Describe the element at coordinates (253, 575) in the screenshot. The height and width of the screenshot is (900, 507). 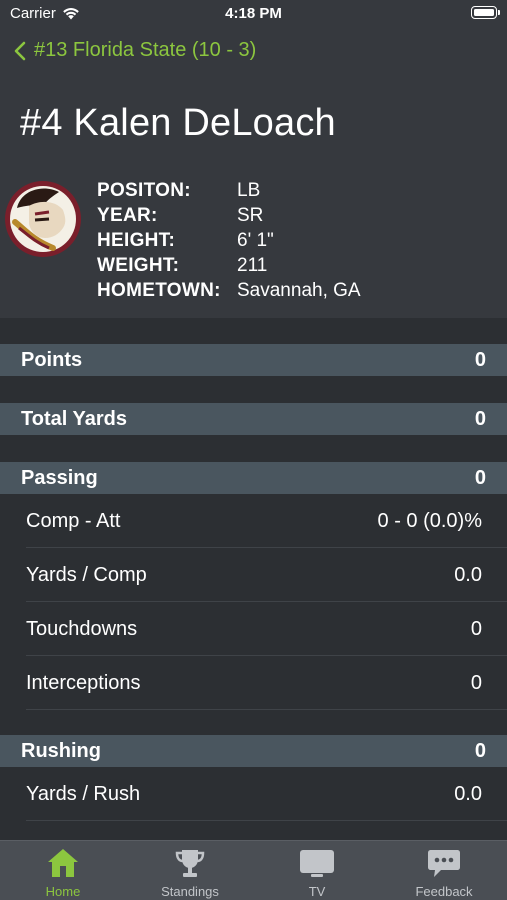
I see `stat-row-yards-comp: Yards / Comp 0.0` at that location.